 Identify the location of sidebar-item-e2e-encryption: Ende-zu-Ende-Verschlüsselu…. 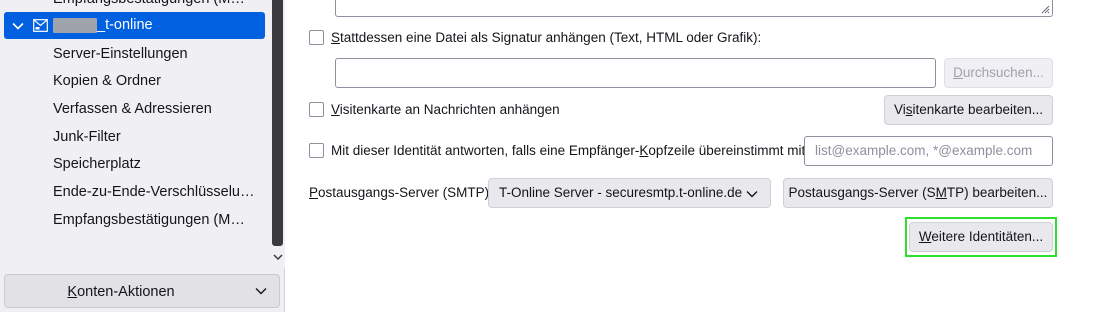
(154, 192).